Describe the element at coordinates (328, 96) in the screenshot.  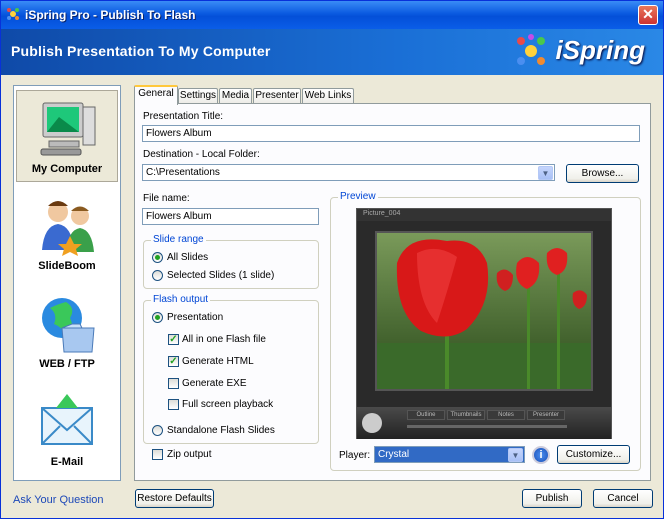
I see `tab-web-links: Web Links` at that location.